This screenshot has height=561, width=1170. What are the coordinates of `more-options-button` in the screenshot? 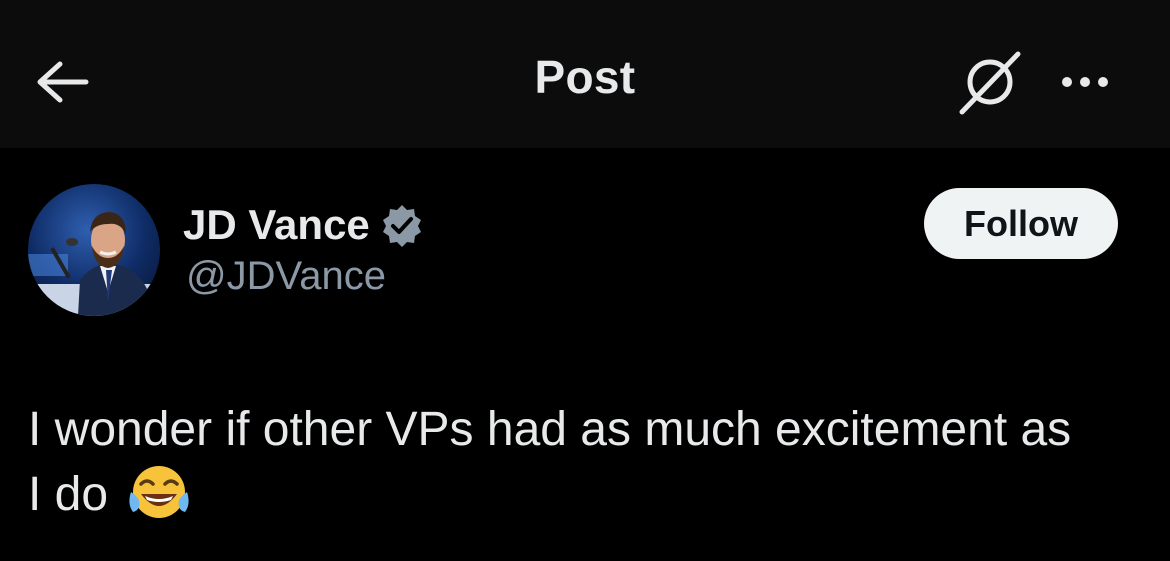 It's located at (1085, 82).